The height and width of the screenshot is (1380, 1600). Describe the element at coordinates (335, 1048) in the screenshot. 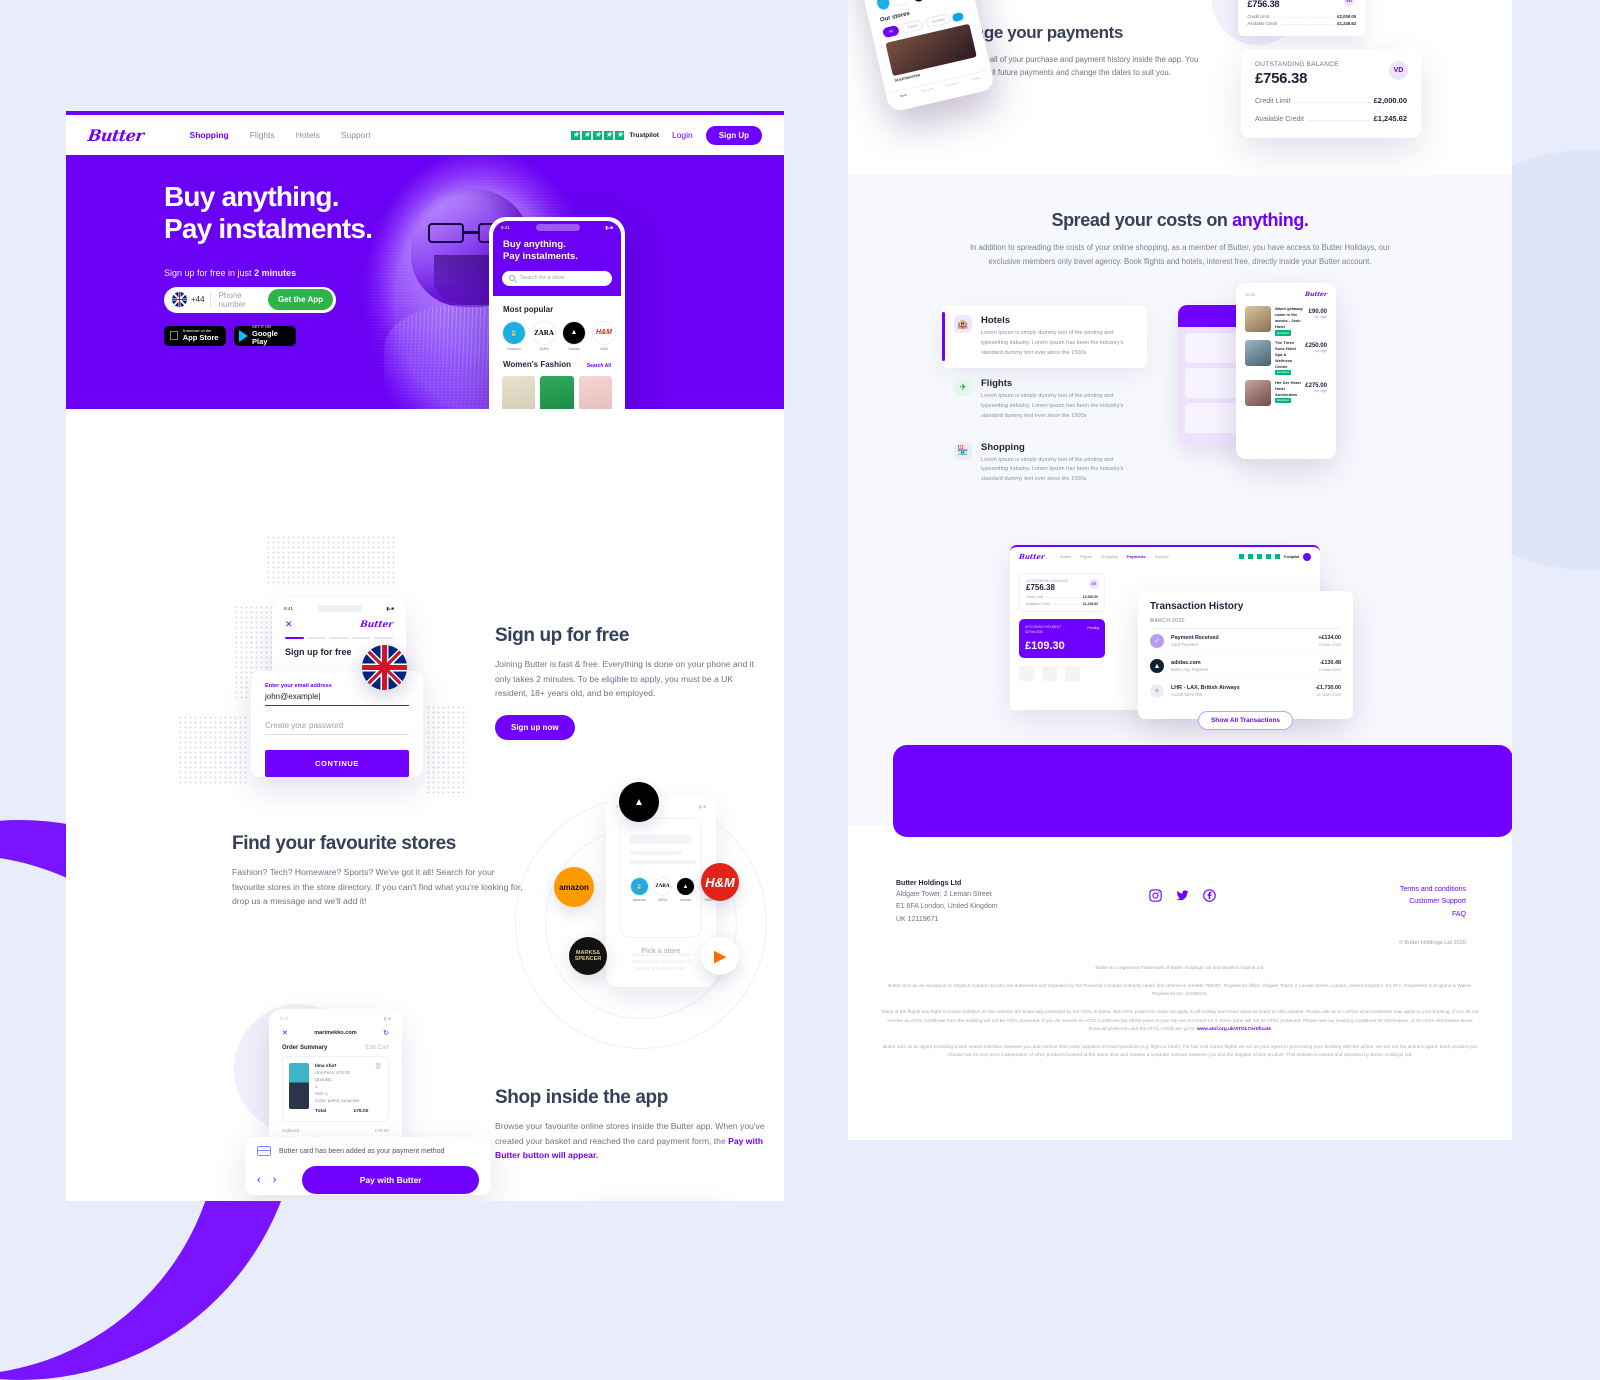

I see `order-summary-heading: Order Summary Edit Cart` at that location.